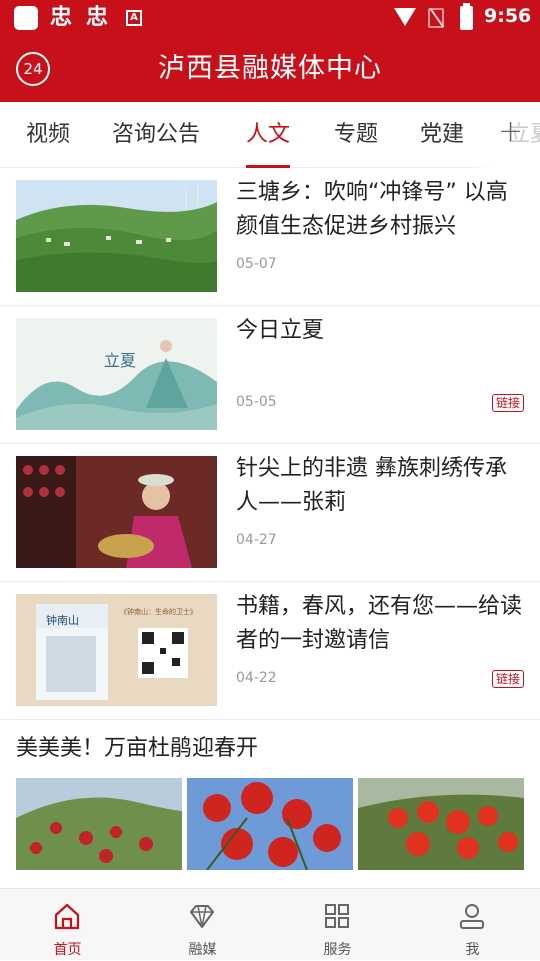 The width and height of the screenshot is (540, 961). Describe the element at coordinates (256, 678) in the screenshot. I see `news-date: 04-22` at that location.